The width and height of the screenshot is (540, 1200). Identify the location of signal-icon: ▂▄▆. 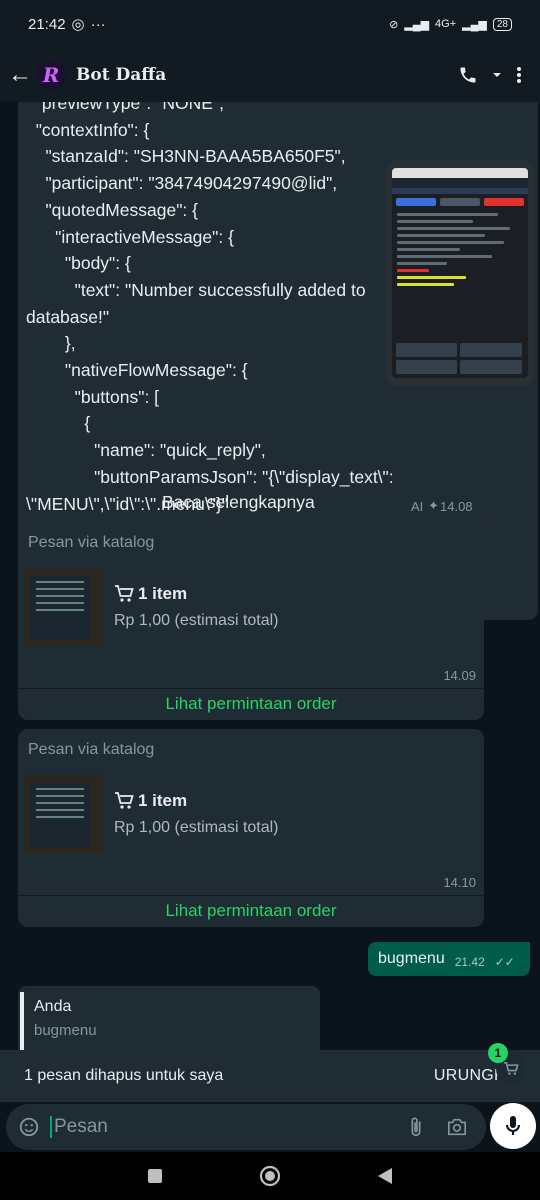
(417, 24).